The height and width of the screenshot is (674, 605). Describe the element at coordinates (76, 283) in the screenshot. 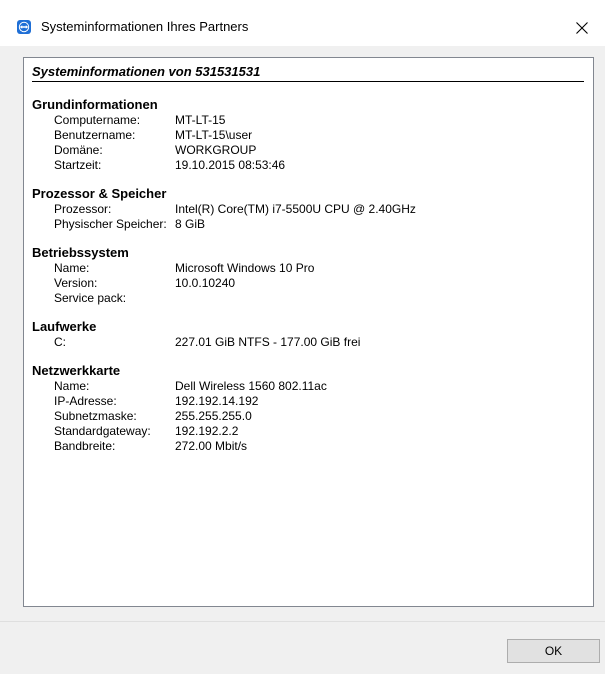

I see `info-label: Version:` at that location.